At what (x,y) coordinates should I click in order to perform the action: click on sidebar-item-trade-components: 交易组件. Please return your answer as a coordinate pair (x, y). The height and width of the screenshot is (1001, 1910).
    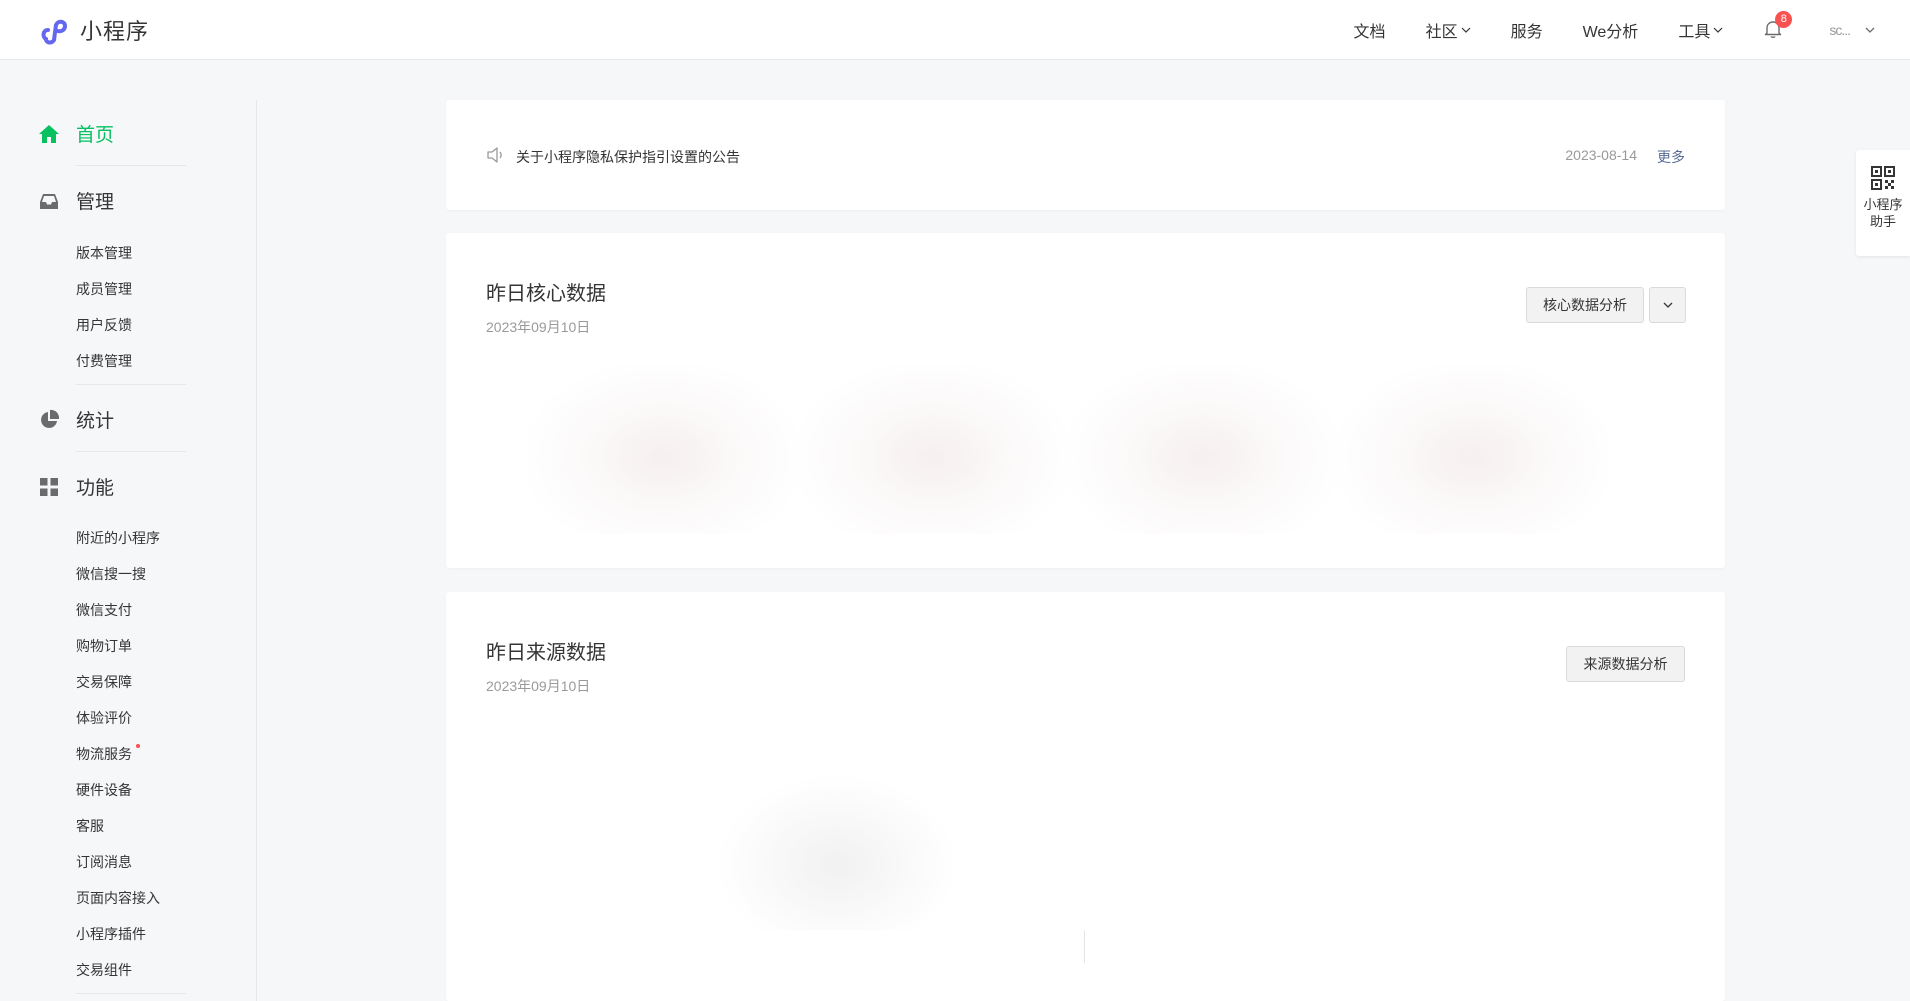
    Looking at the image, I should click on (104, 970).